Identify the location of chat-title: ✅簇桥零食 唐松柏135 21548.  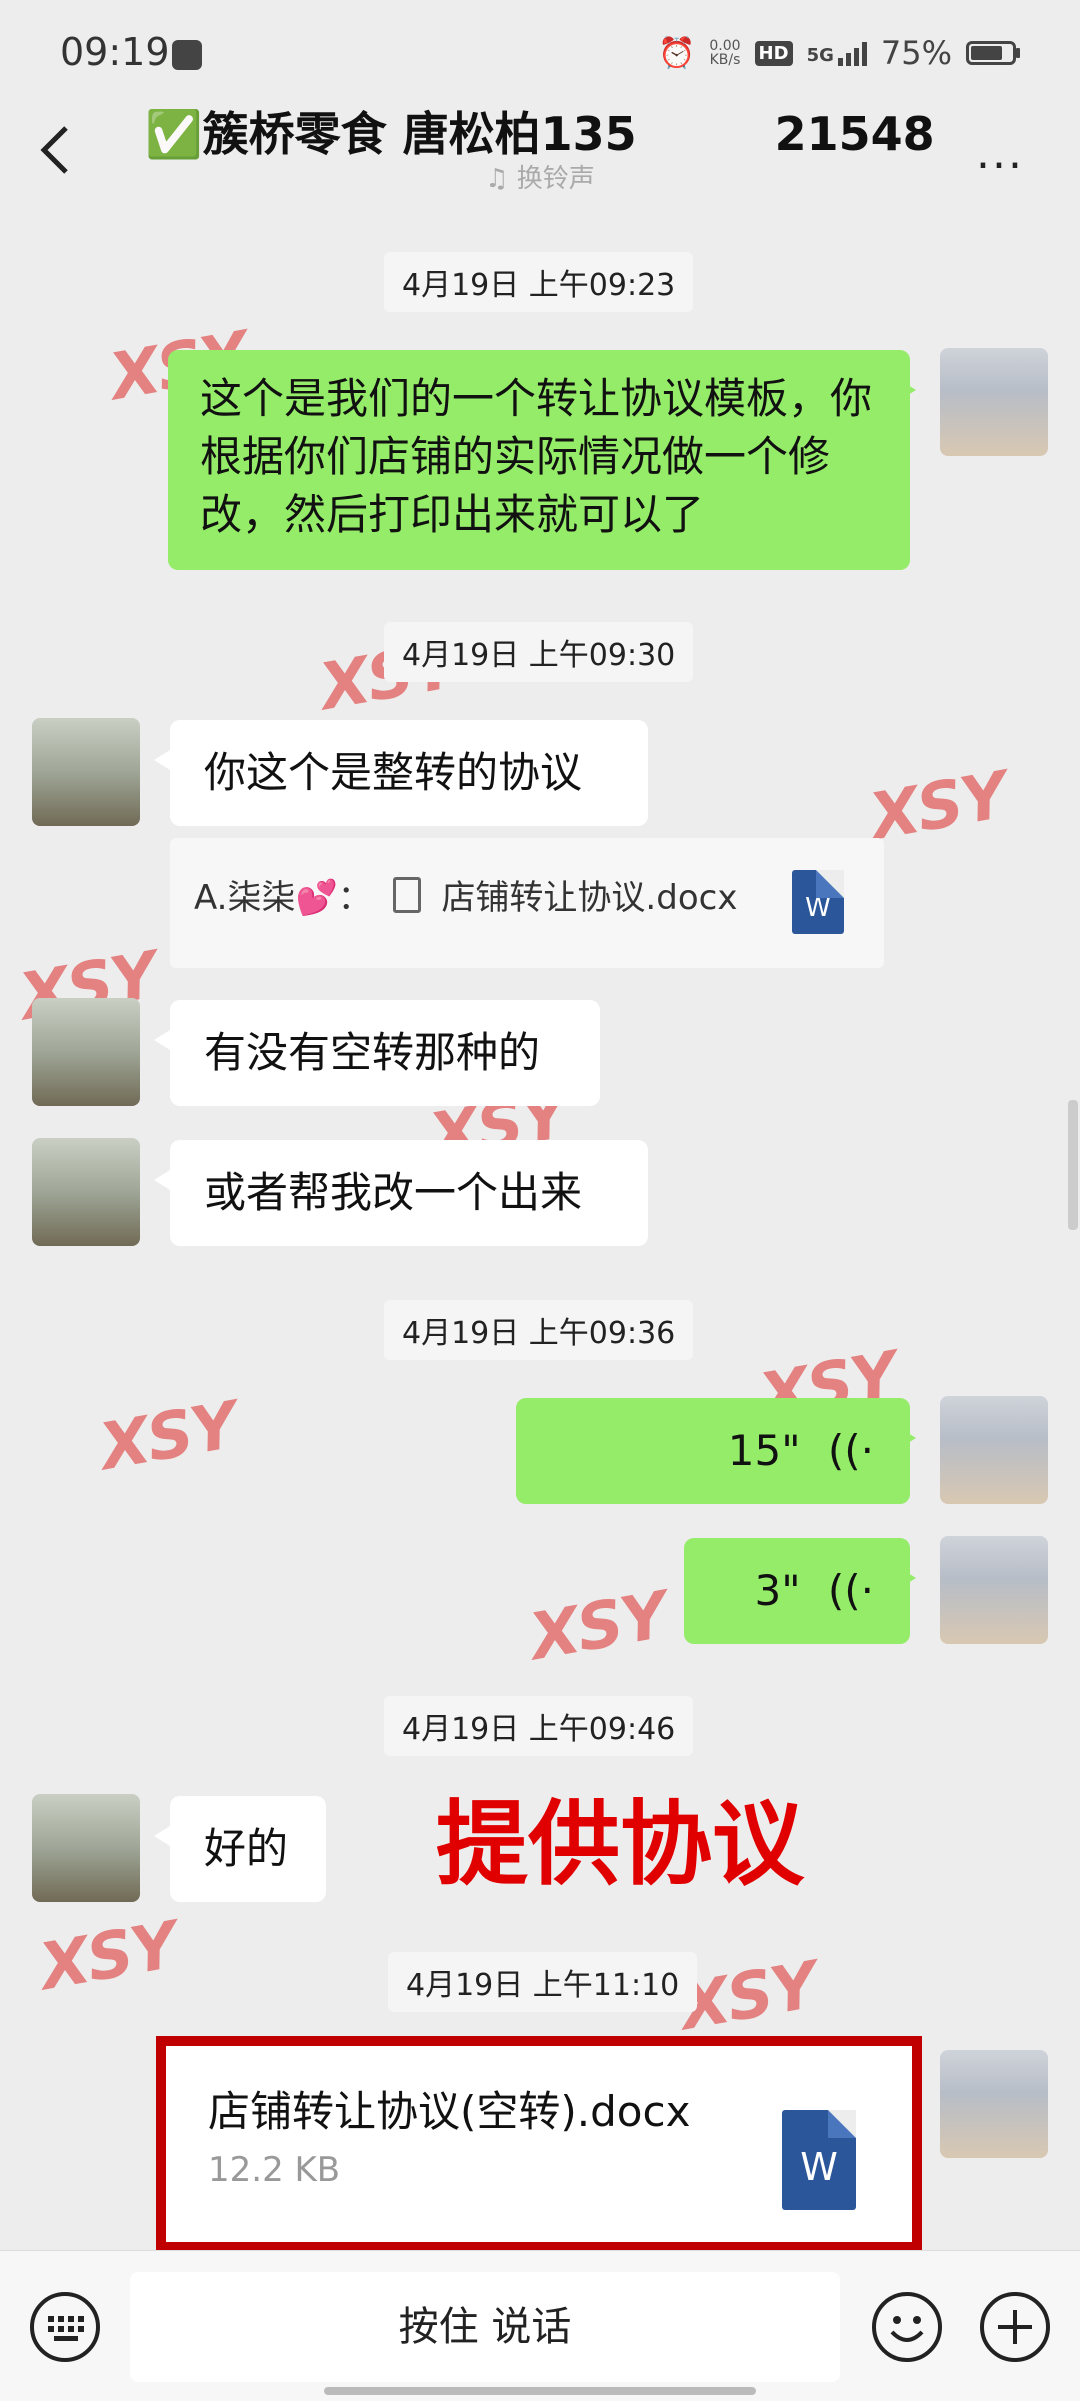
(540, 134).